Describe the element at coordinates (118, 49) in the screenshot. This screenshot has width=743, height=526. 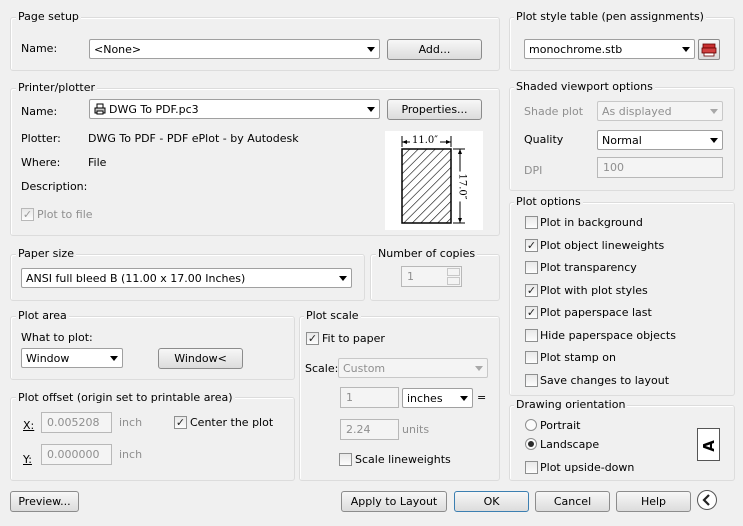
I see `page-setup-name-value: <None>` at that location.